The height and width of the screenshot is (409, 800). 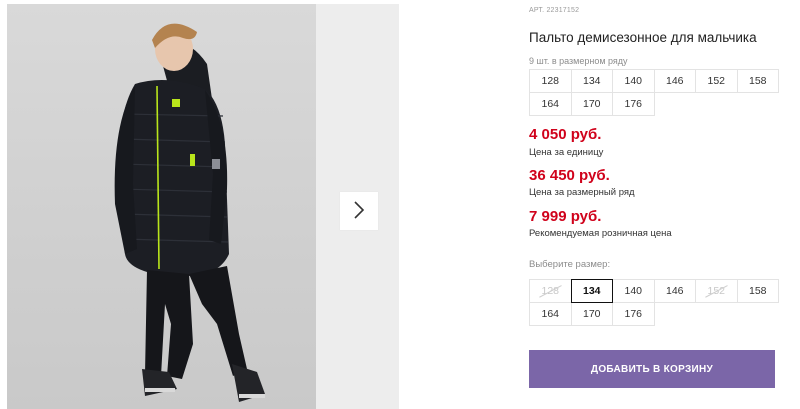 What do you see at coordinates (550, 291) in the screenshot?
I see `size-option-128: 128` at bounding box center [550, 291].